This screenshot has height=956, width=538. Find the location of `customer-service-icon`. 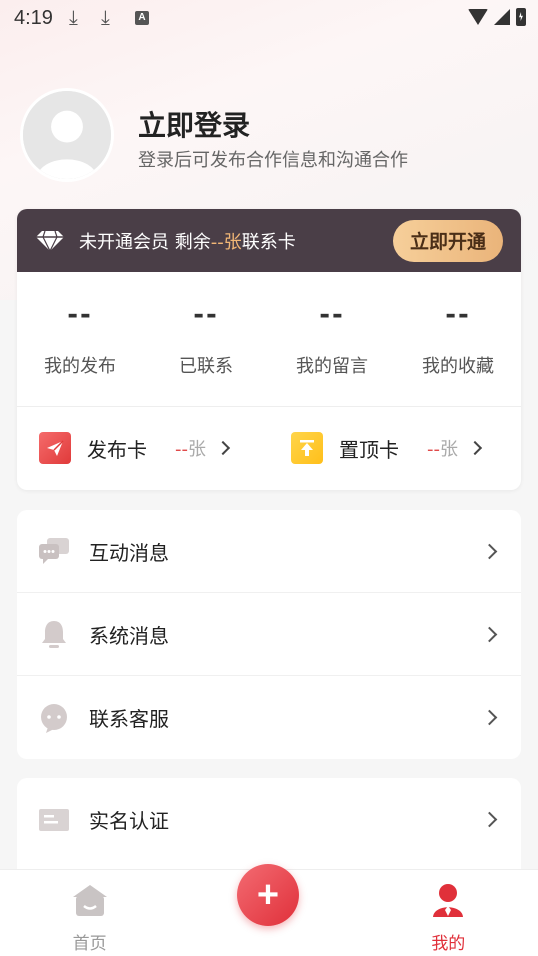

customer-service-icon is located at coordinates (54, 718).